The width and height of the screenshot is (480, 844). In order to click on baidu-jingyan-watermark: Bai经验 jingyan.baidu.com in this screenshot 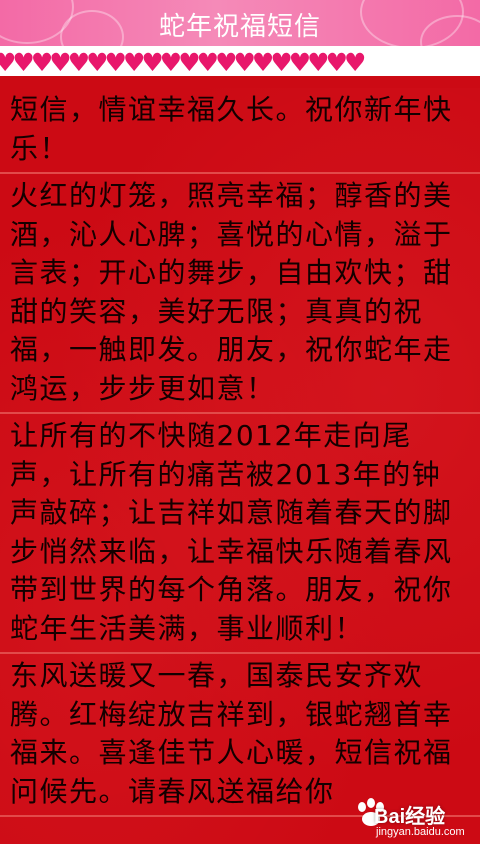, I will do `click(414, 820)`.